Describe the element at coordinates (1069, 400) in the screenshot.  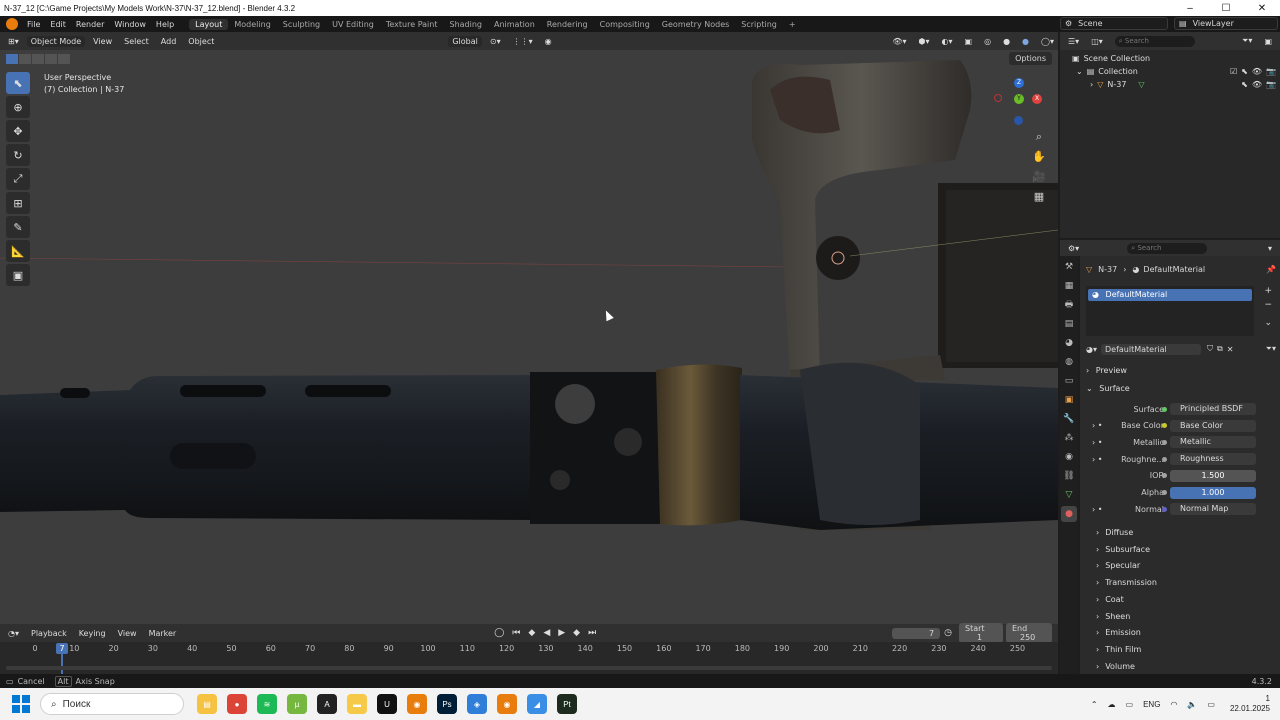
I see `object-props-tab-icon: ▣` at that location.